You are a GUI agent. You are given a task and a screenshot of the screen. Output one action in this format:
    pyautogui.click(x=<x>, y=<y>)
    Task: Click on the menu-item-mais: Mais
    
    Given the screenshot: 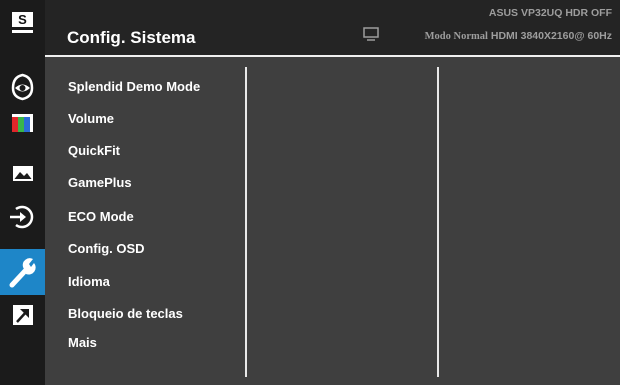 What is the action you would take?
    pyautogui.click(x=82, y=342)
    